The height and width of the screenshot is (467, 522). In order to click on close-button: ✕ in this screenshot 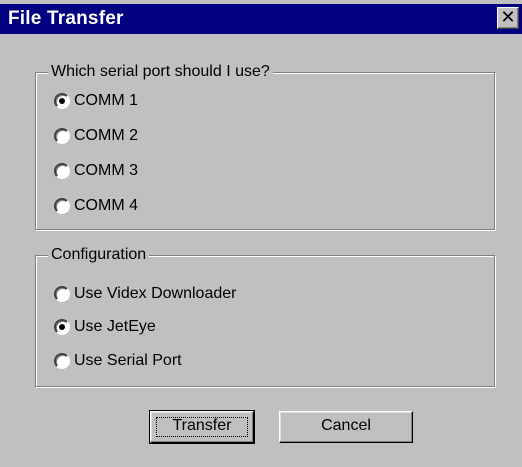, I will do `click(508, 18)`.